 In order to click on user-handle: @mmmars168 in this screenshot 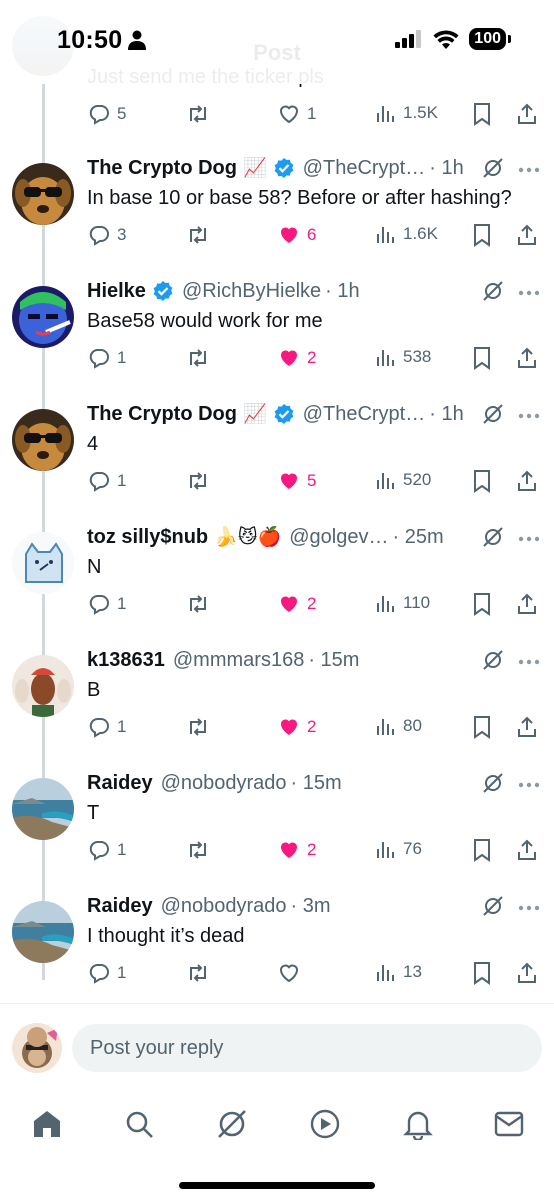, I will do `click(238, 660)`.